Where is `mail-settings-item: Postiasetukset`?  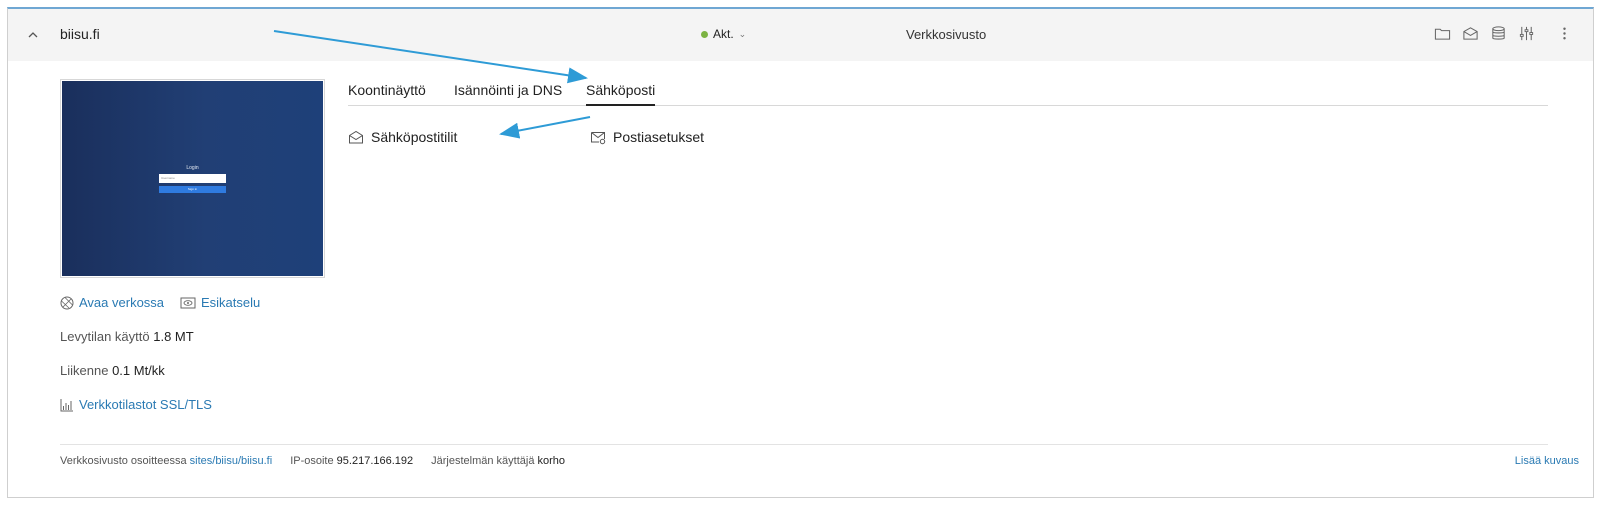 mail-settings-item: Postiasetukset is located at coordinates (647, 137).